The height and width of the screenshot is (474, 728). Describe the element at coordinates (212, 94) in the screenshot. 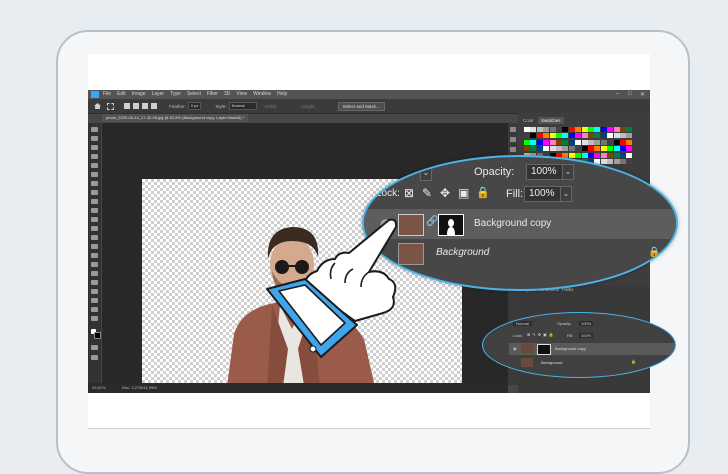

I see `menu-filter: Filter` at that location.